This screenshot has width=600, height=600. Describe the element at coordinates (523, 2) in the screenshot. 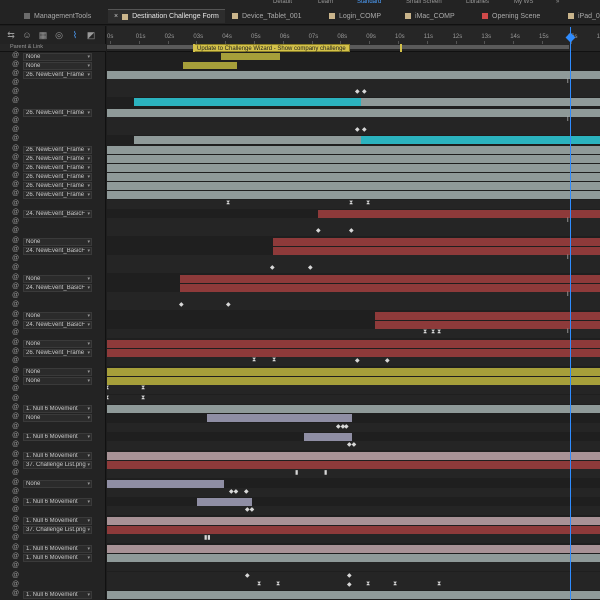

I see `workspace-item: My WS` at that location.